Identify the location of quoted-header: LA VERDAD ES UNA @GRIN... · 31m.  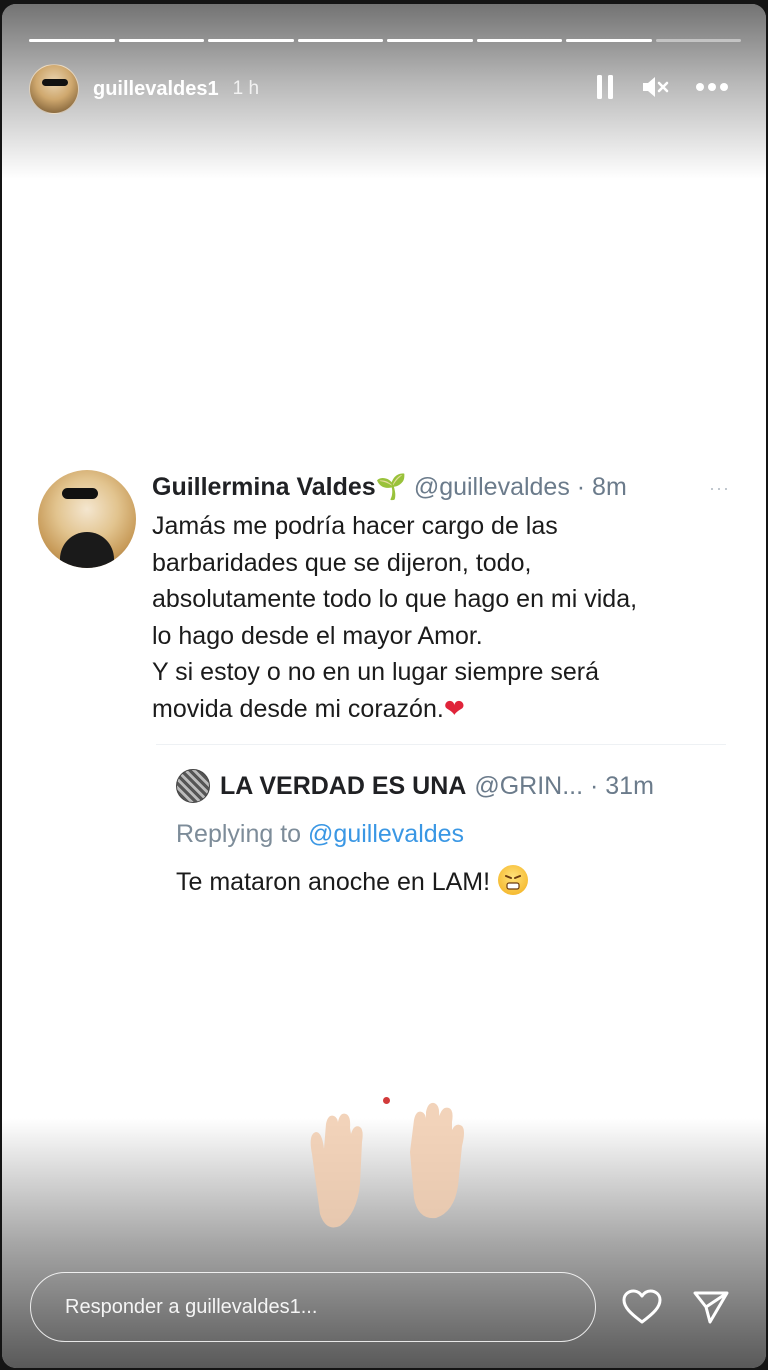
(415, 786).